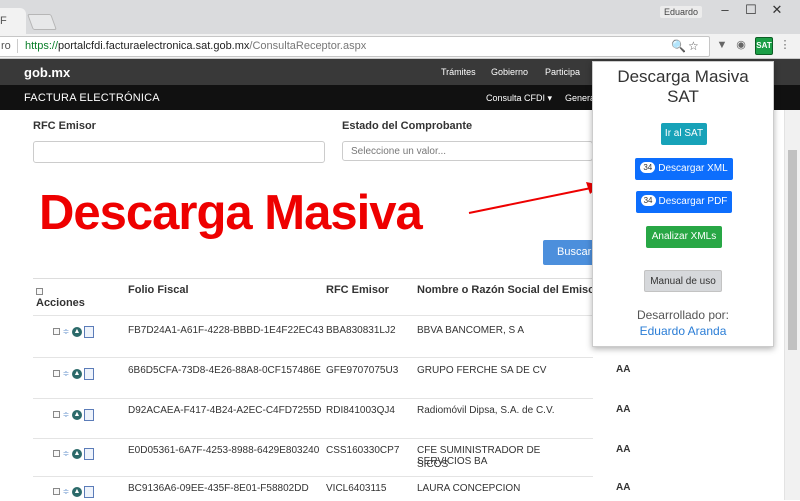 This screenshot has height=501, width=800. I want to click on nav-gobierno: Gobierno, so click(509, 72).